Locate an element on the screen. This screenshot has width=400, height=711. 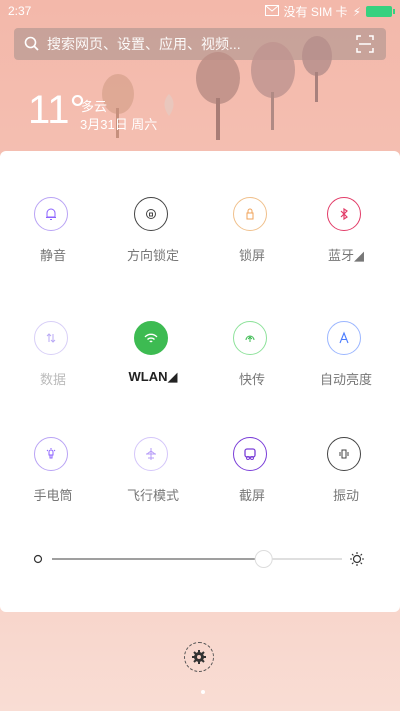
scan-icon is located at coordinates (365, 44).